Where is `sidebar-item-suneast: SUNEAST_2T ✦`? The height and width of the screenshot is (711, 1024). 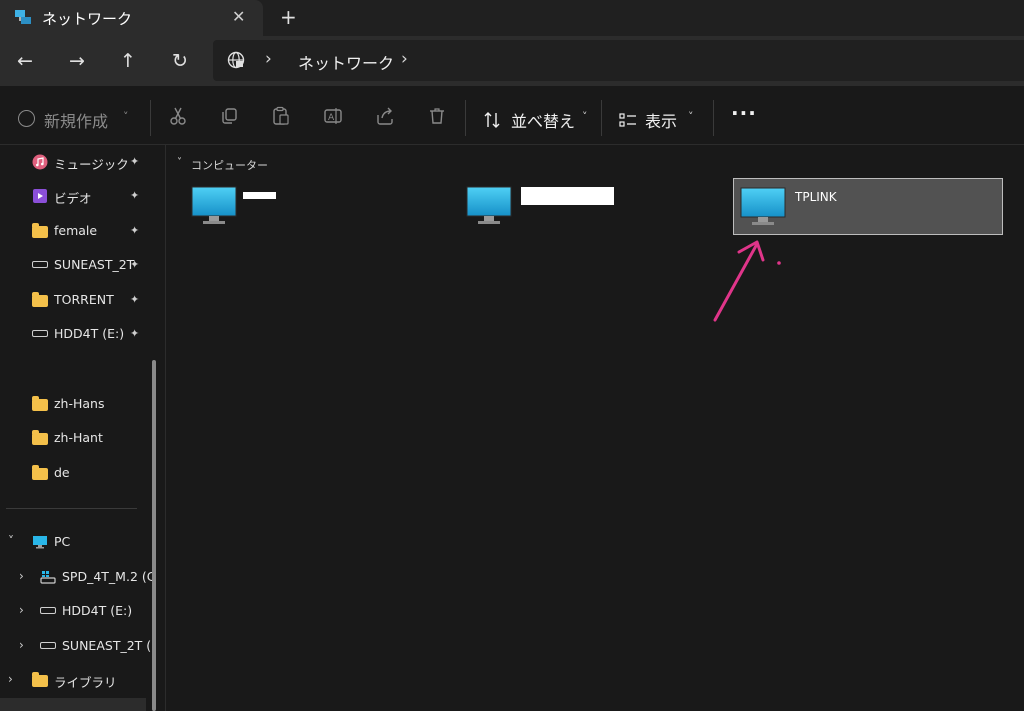 sidebar-item-suneast: SUNEAST_2T ✦ is located at coordinates (75, 265).